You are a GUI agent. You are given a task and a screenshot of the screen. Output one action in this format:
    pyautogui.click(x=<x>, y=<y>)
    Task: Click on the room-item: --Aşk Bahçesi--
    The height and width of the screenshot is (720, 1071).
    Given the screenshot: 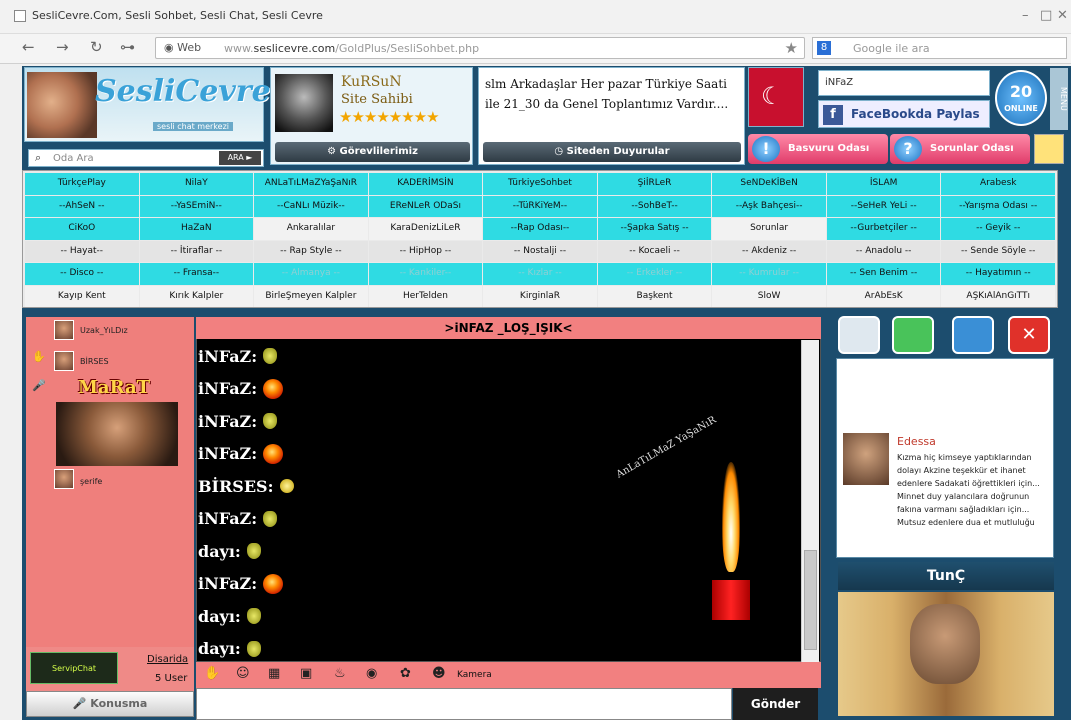 What is the action you would take?
    pyautogui.click(x=769, y=206)
    